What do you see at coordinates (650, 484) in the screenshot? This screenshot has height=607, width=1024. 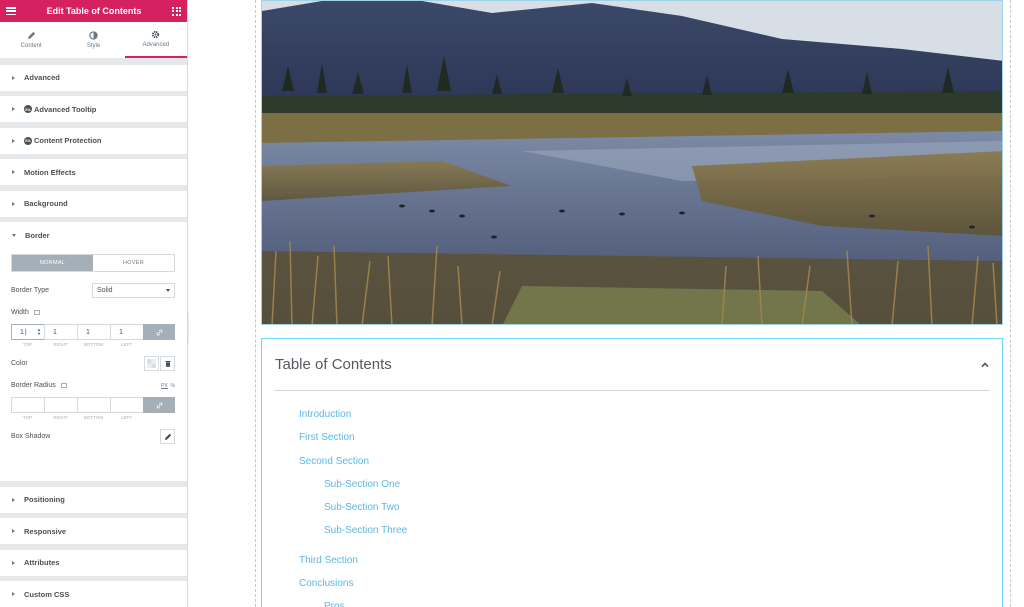 I see `toc-sublink: Sub-Section One` at bounding box center [650, 484].